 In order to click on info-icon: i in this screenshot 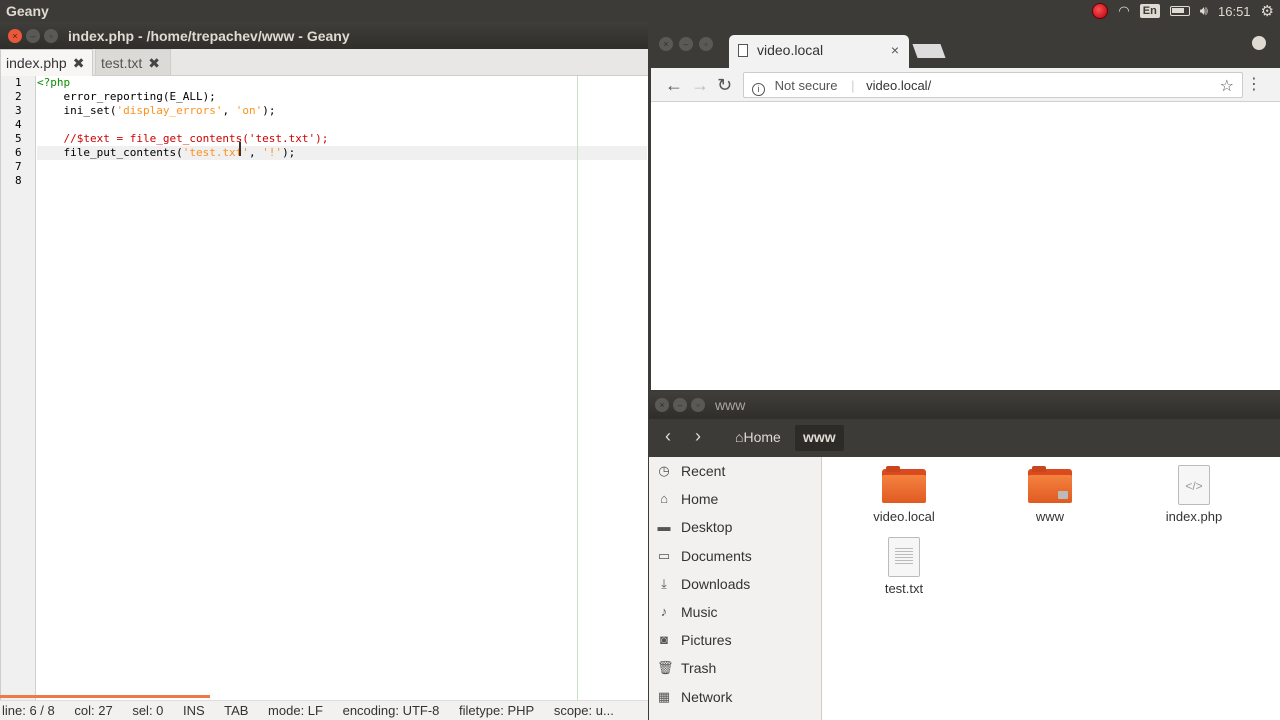, I will do `click(758, 89)`.